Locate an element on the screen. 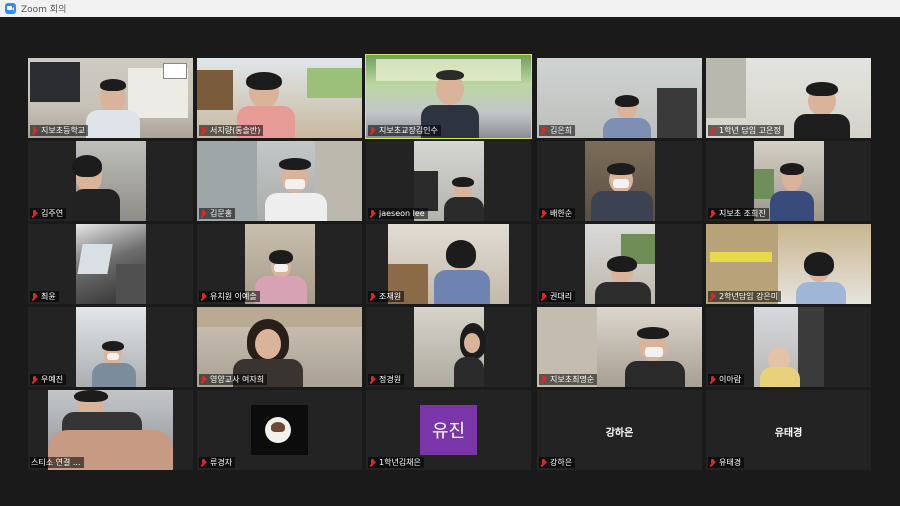 The image size is (900, 506). participant-tile-active-speaker: 지보초교장김인수 is located at coordinates (448, 96).